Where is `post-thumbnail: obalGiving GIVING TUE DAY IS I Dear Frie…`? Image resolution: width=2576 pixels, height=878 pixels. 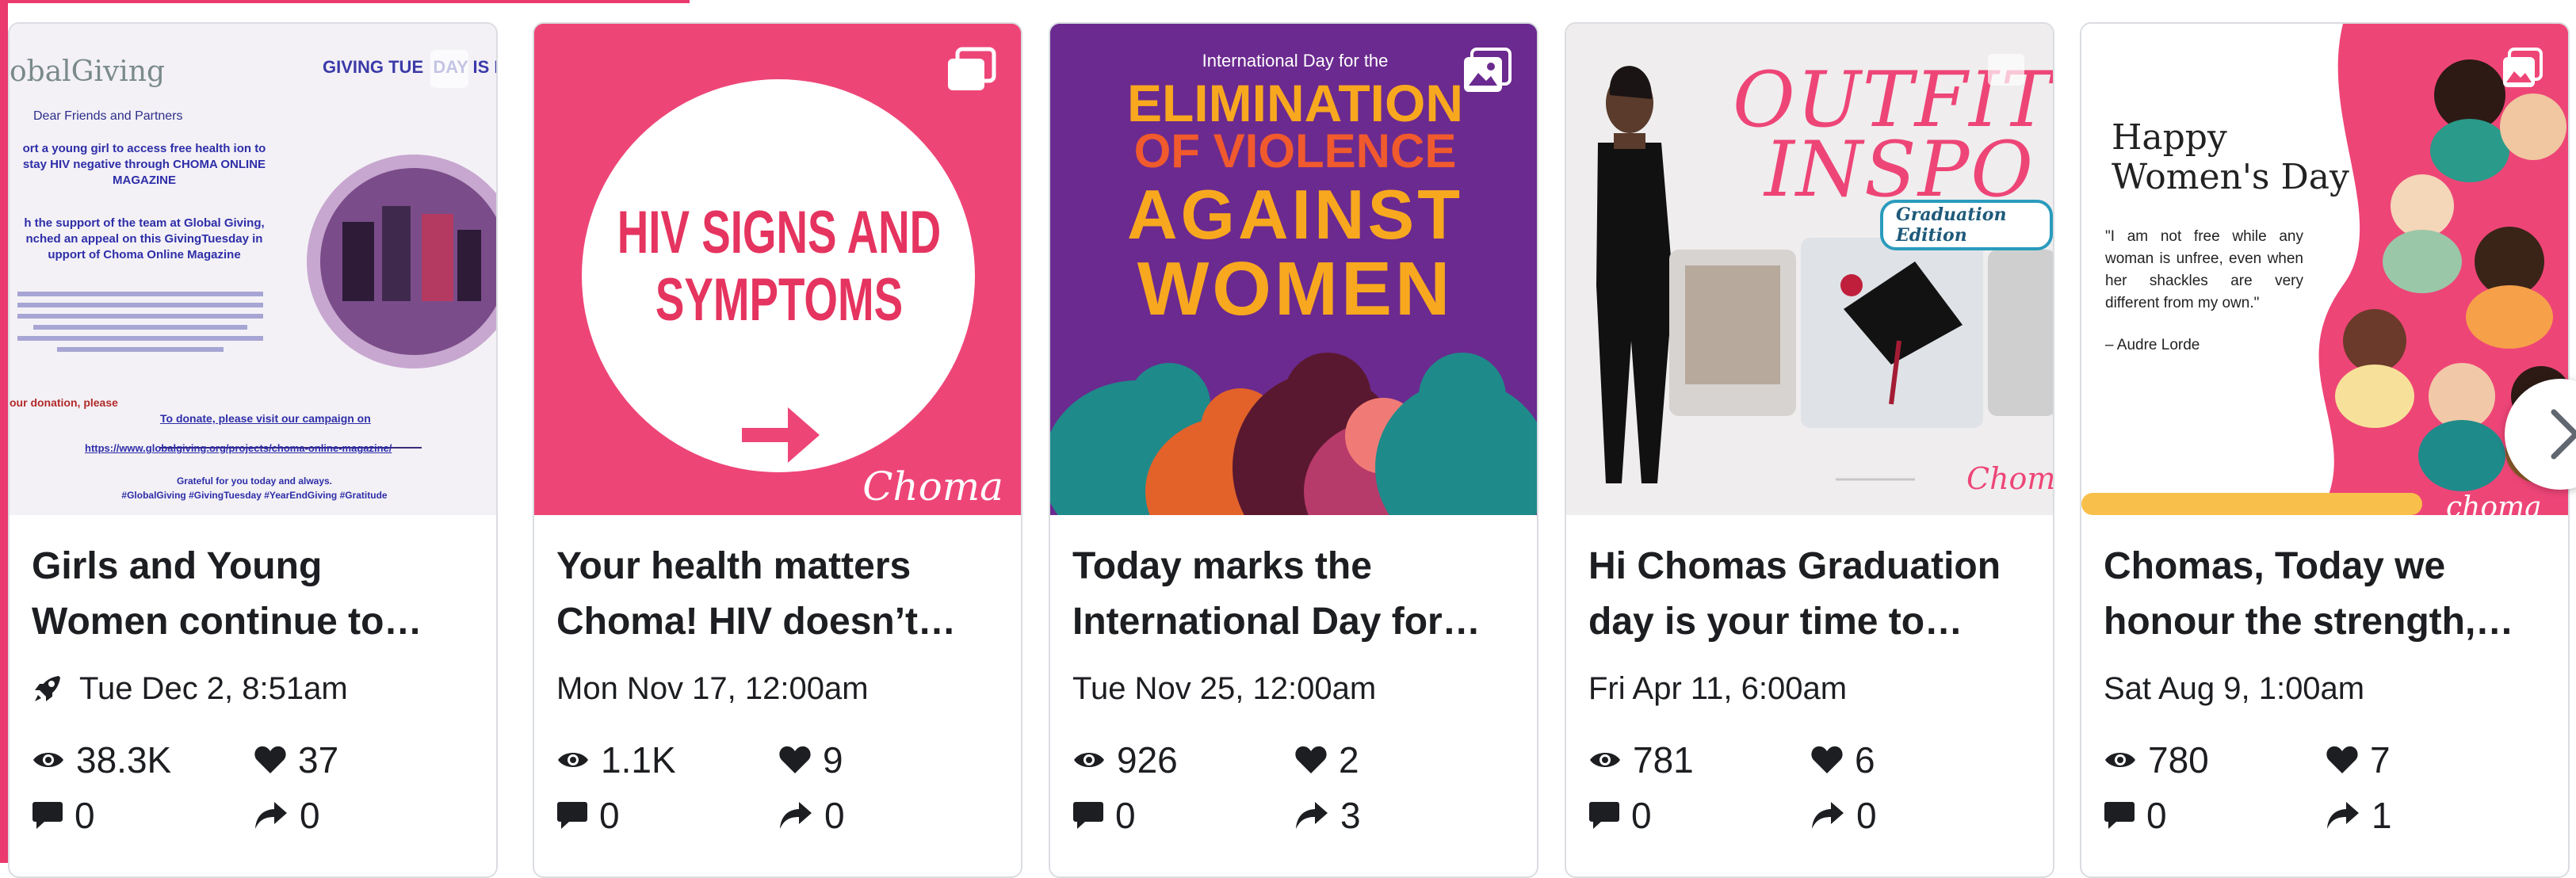
post-thumbnail: obalGiving GIVING TUE DAY IS I Dear Frie… is located at coordinates (253, 270).